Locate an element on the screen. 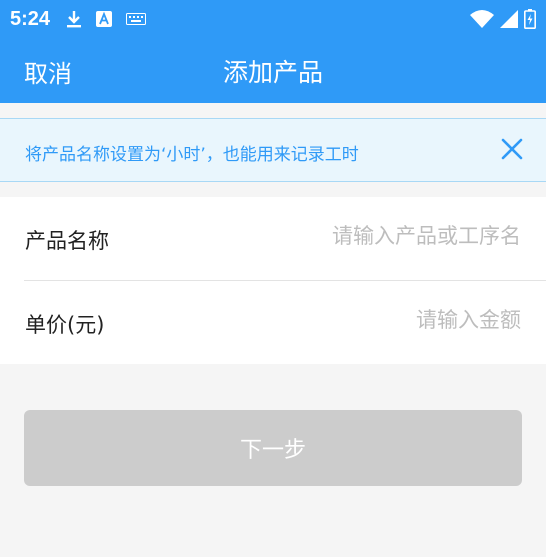 The image size is (546, 557). toolbar: 取消 添加产品 is located at coordinates (273, 70).